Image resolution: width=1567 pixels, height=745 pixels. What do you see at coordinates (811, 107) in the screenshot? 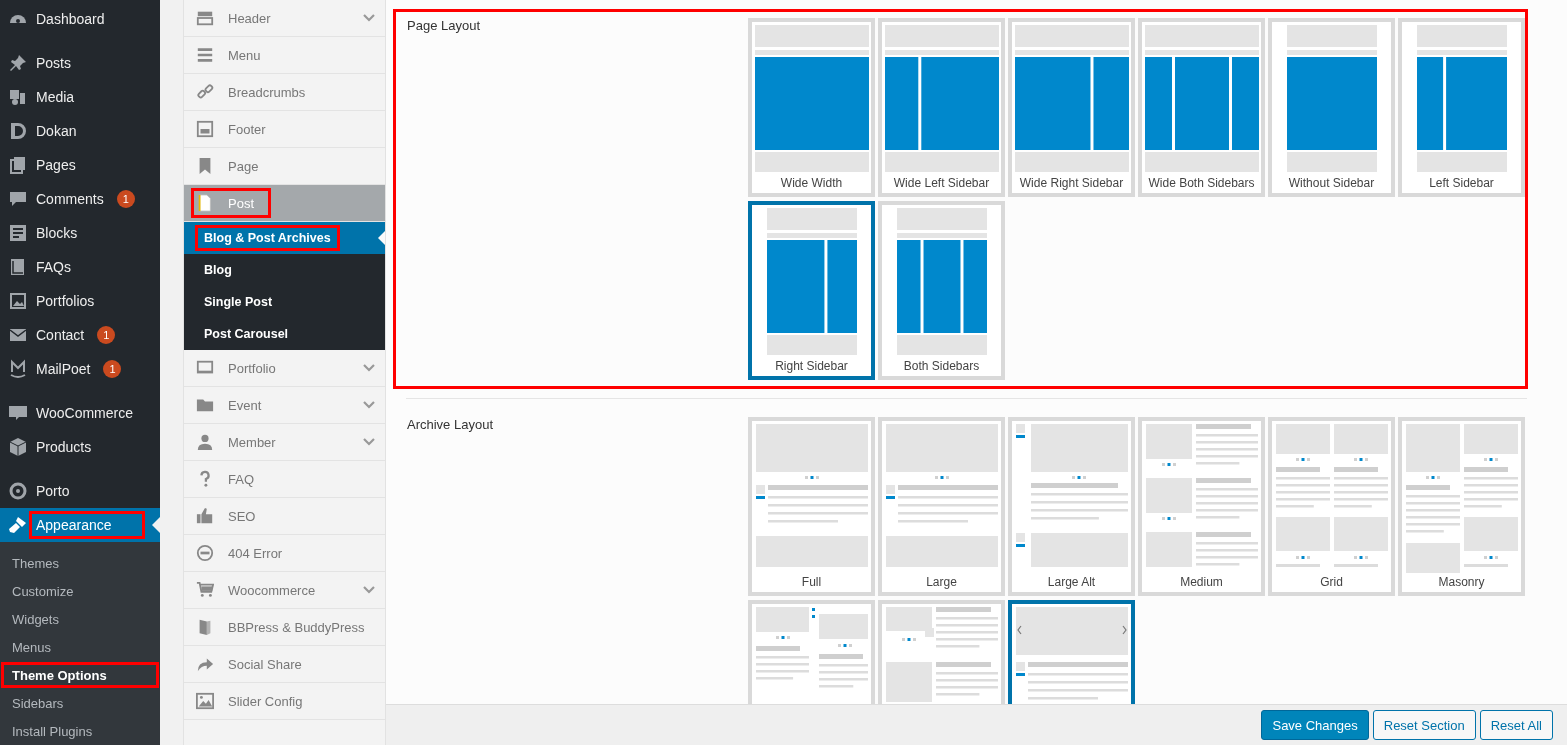
I see `layout-option: Wide Width` at bounding box center [811, 107].